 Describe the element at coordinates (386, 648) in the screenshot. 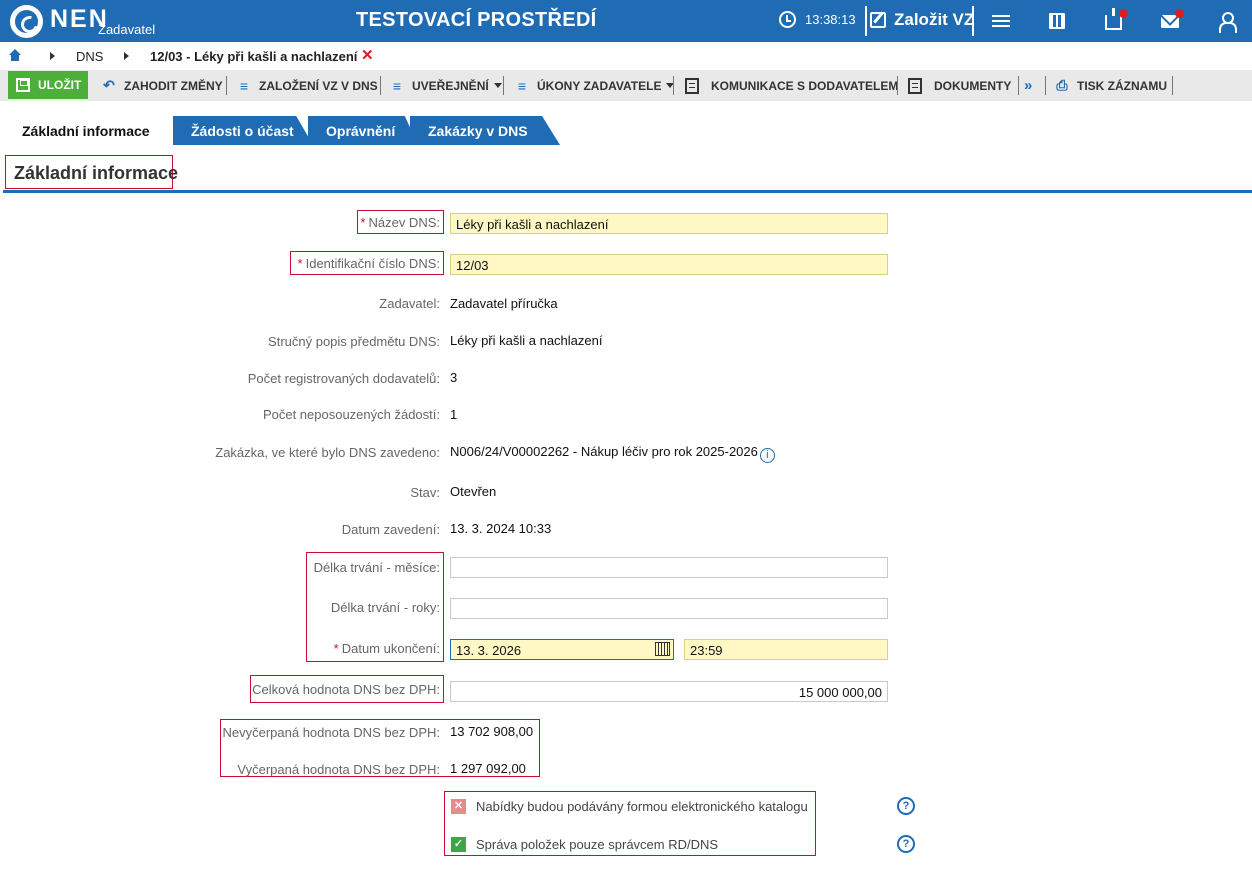

I see `end-date-label: * Datum ukončení:` at that location.